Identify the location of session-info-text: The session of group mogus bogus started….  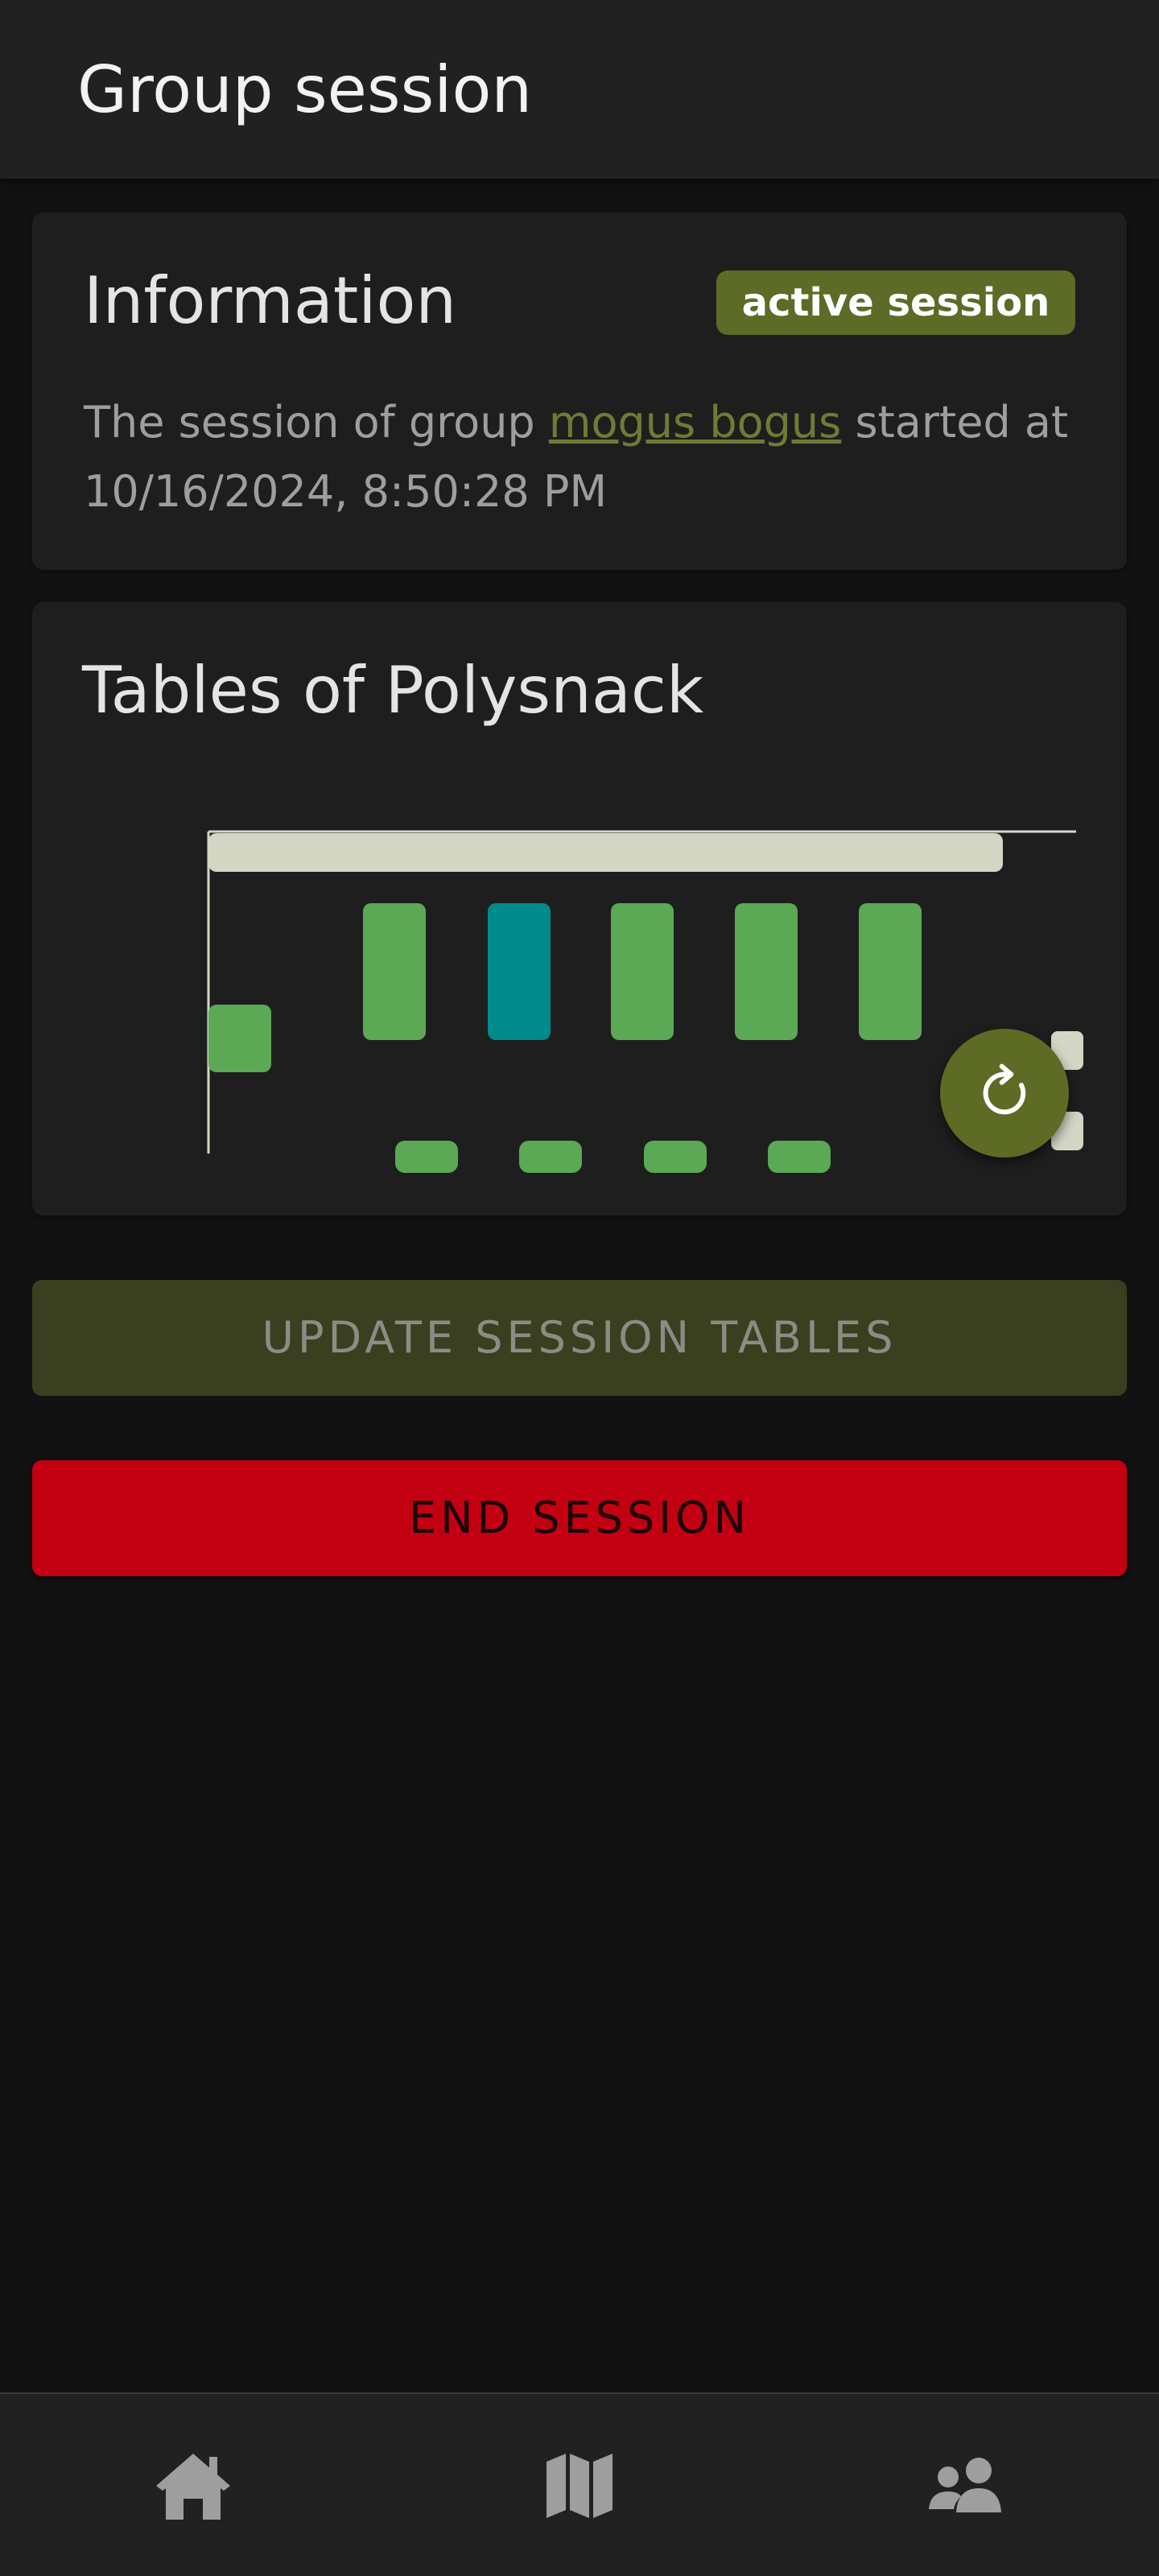
(587, 457).